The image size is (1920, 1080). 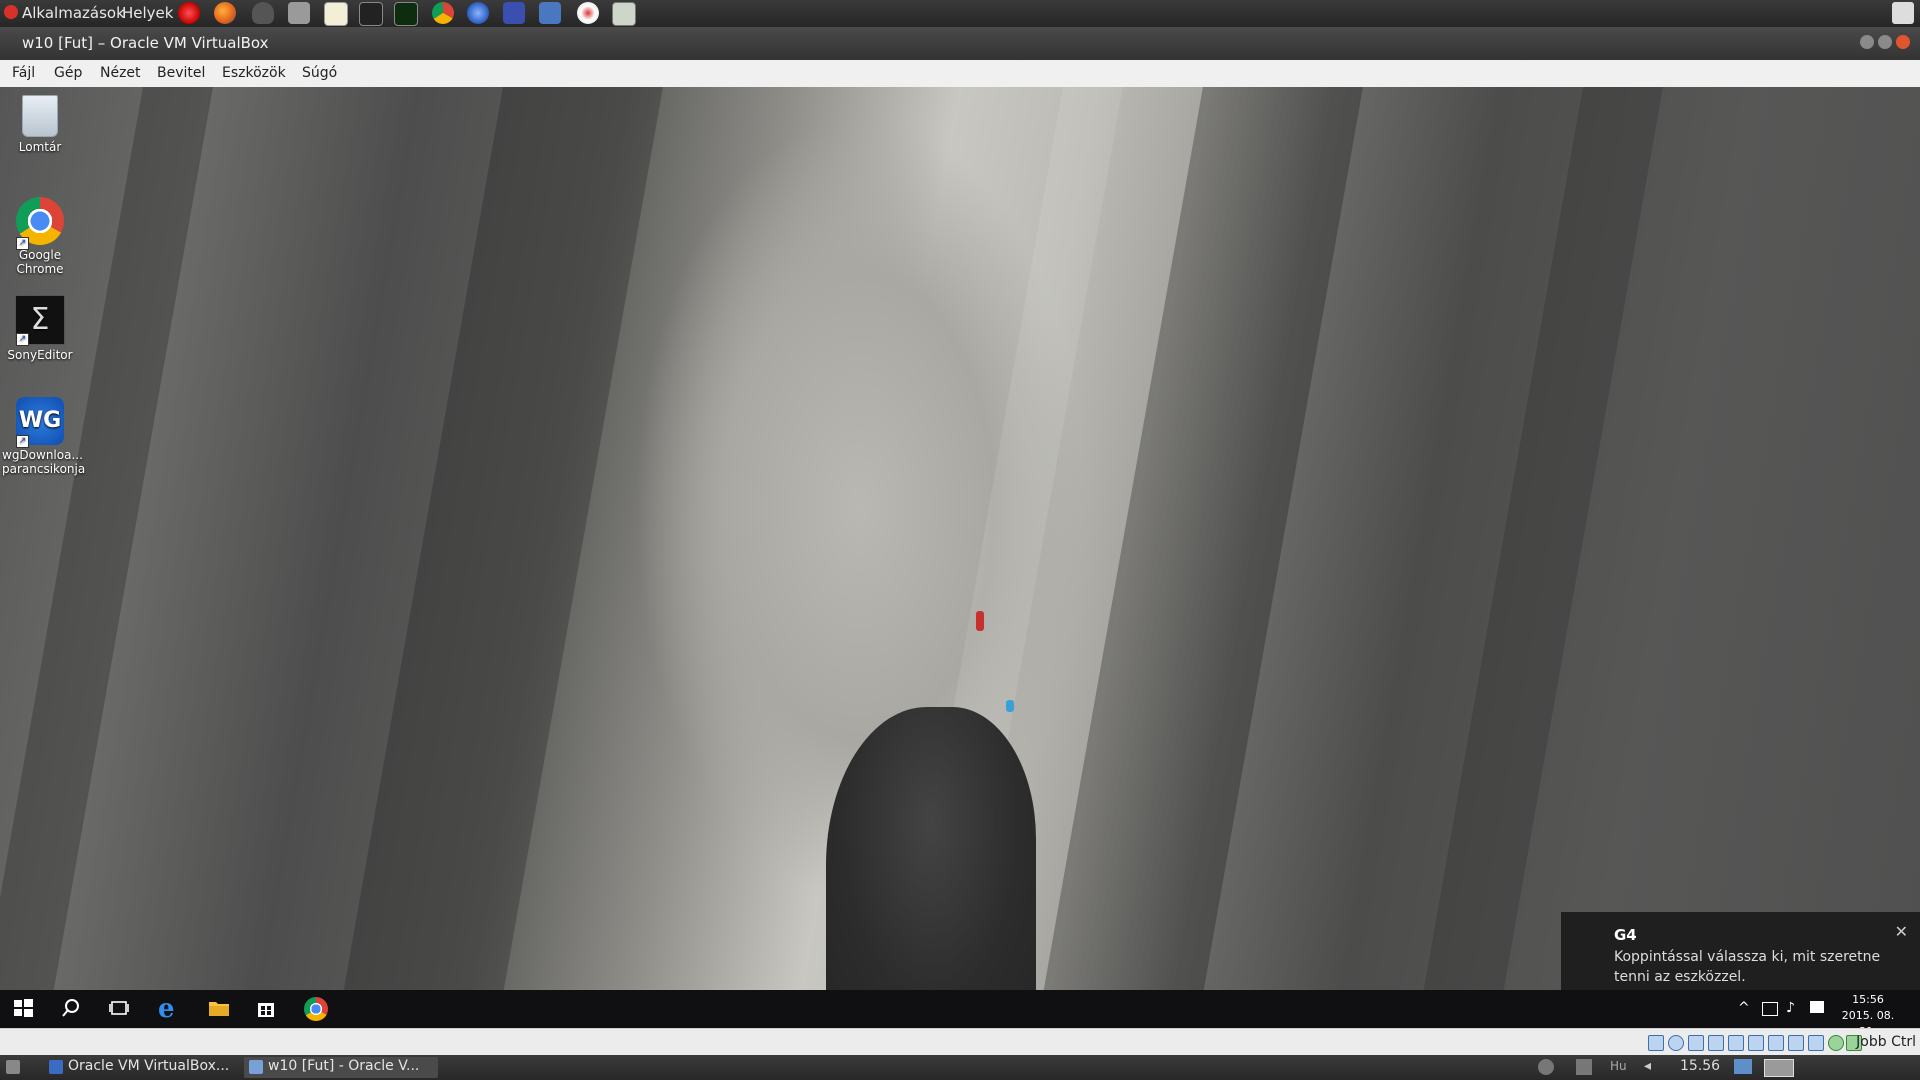 I want to click on minimize-icon, so click(x=1867, y=42).